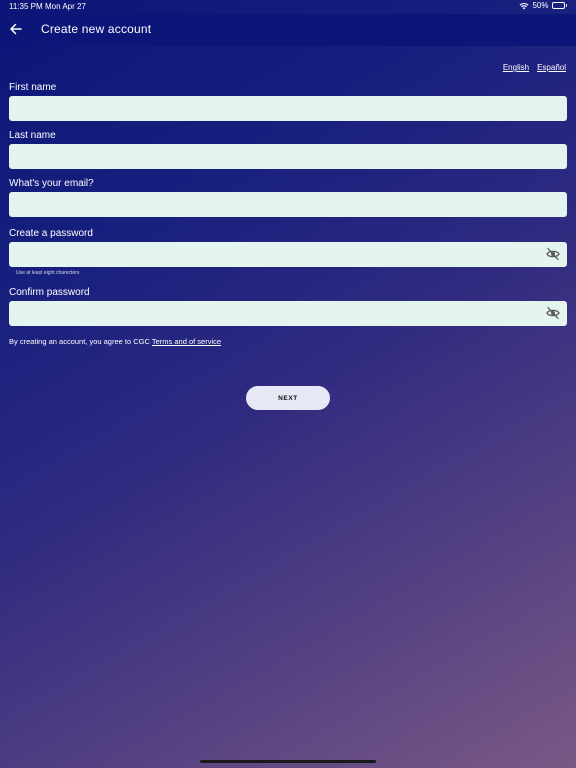 The width and height of the screenshot is (576, 768). Describe the element at coordinates (49, 292) in the screenshot. I see `confirm-password-label: Confirm password` at that location.